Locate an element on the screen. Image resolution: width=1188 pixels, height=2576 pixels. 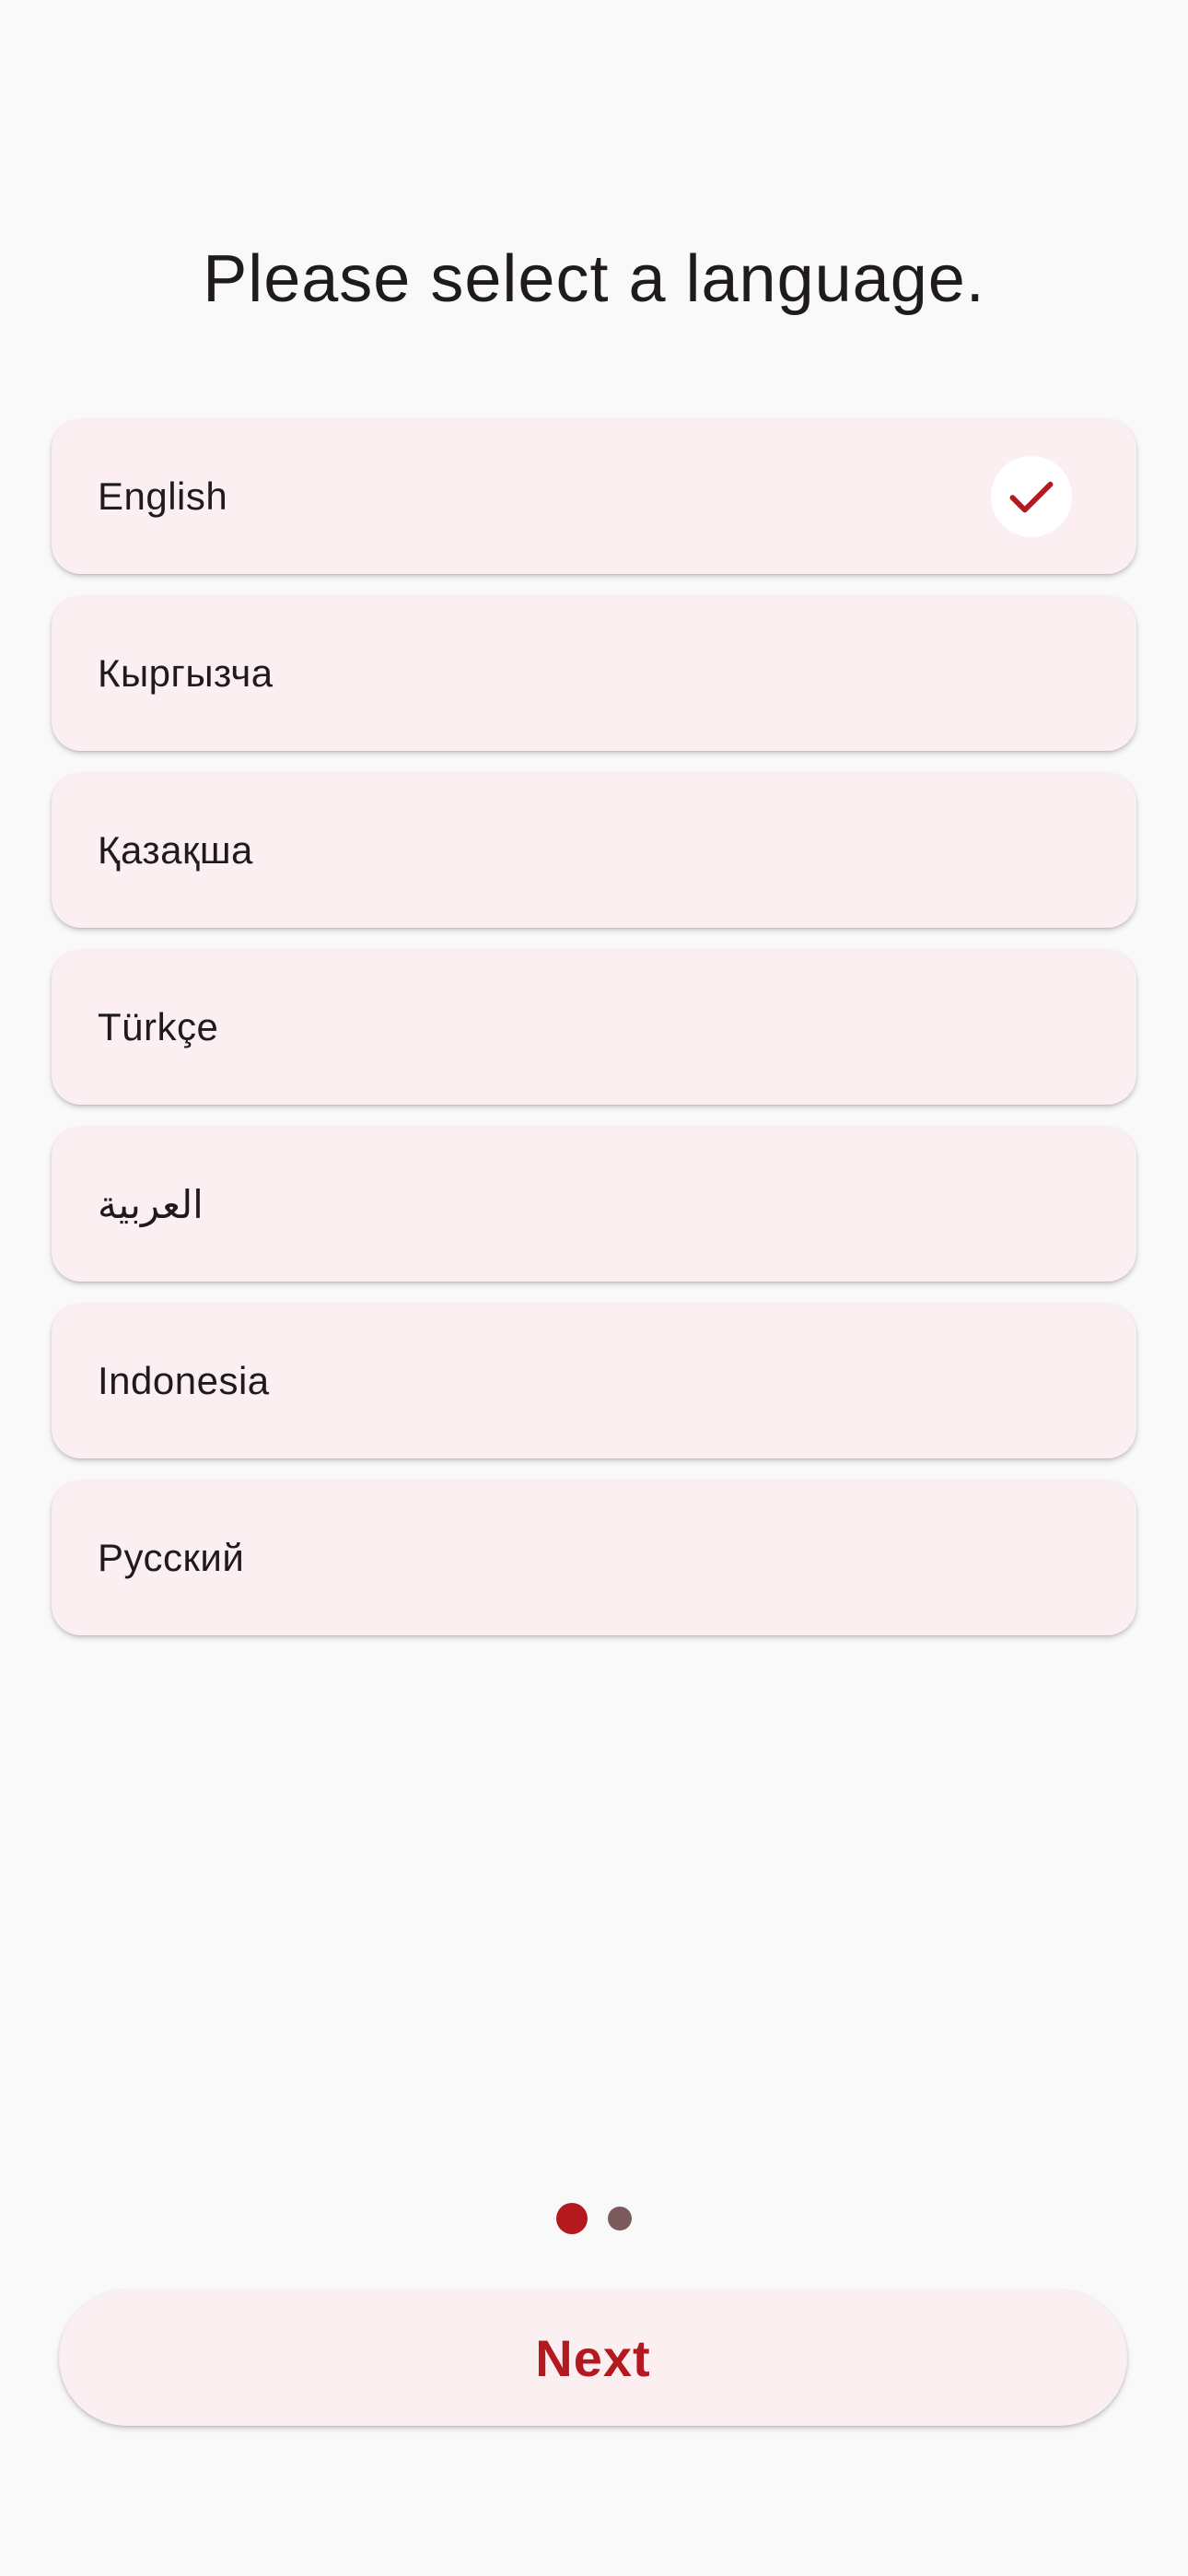
language-label: Русский is located at coordinates (172, 1557).